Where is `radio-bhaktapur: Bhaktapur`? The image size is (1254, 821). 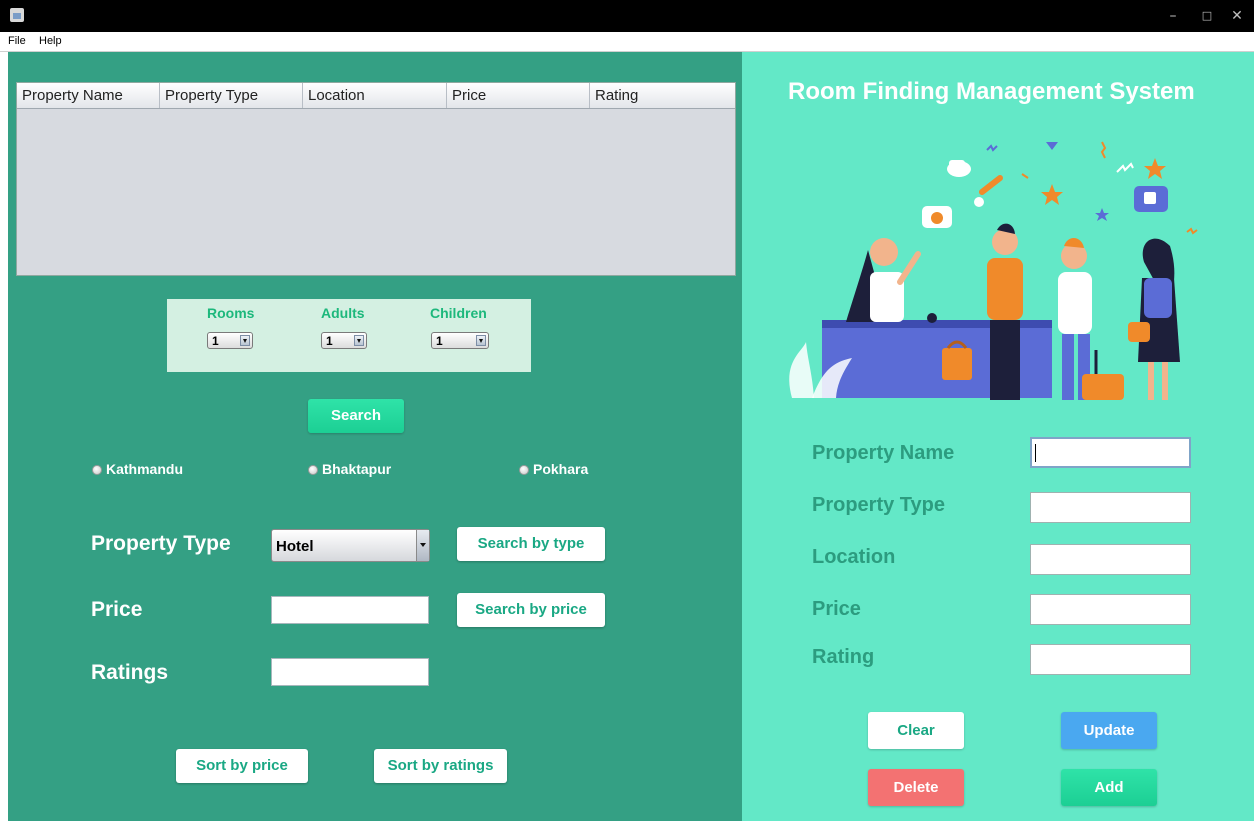
radio-bhaktapur: Bhaktapur is located at coordinates (349, 469).